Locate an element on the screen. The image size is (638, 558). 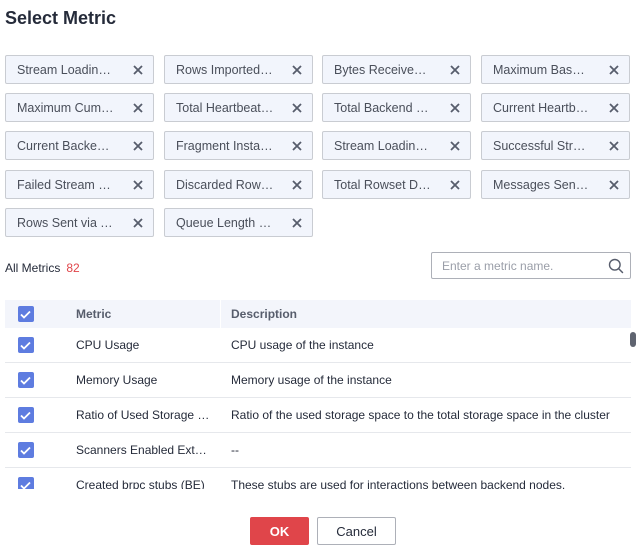
selected-tag: Discarded Rows via Stream Load is located at coordinates (238, 184).